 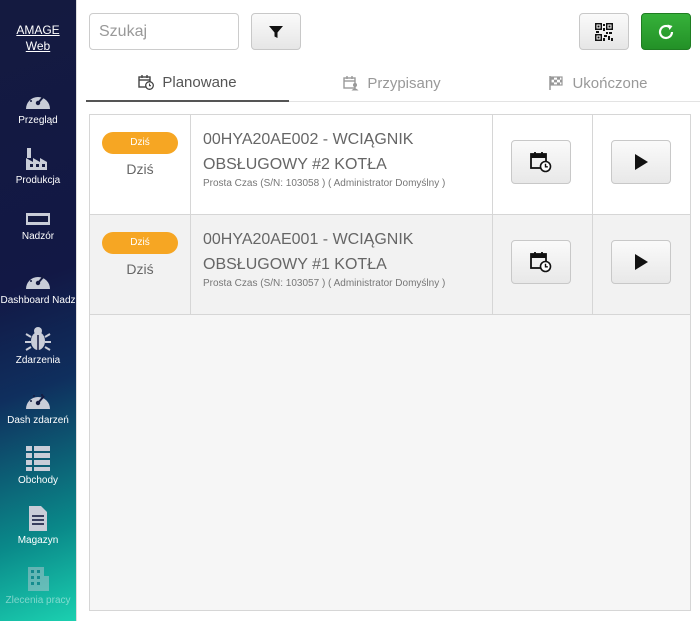 I want to click on refresh-icon, so click(x=666, y=31).